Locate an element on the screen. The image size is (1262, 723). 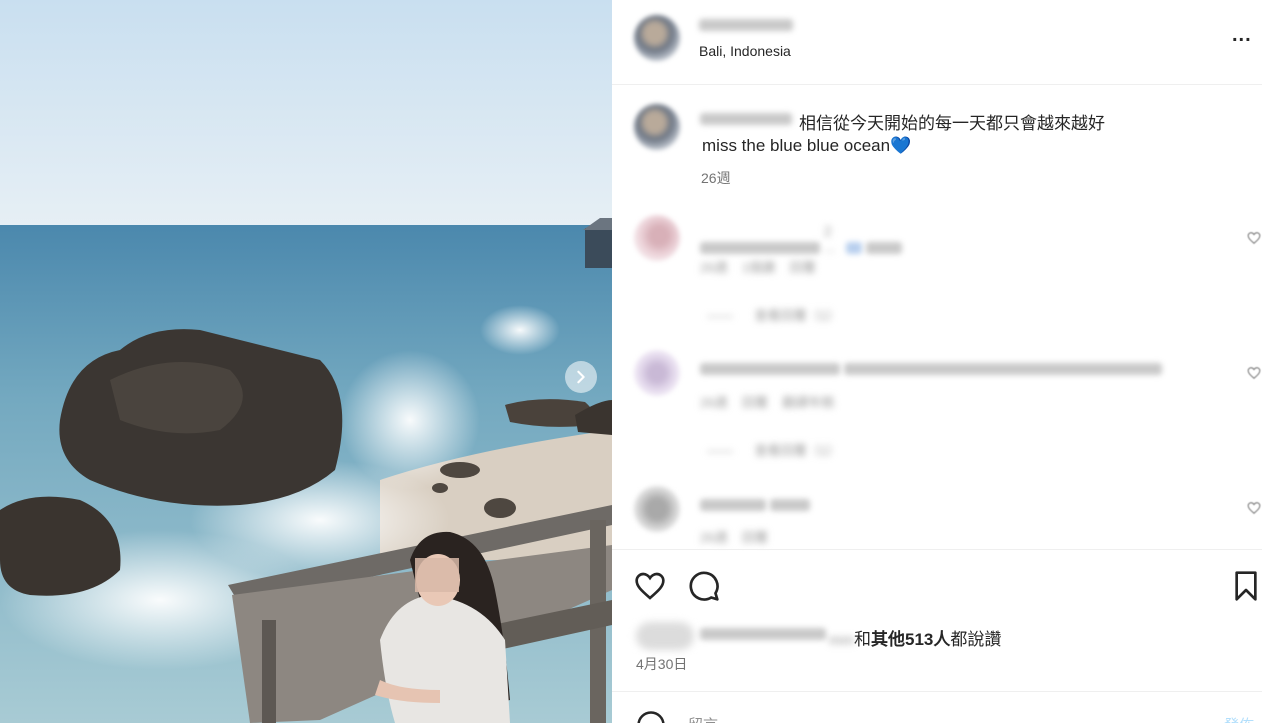
comment-meta: 26週 1個讚 回覆 is located at coordinates (758, 266).